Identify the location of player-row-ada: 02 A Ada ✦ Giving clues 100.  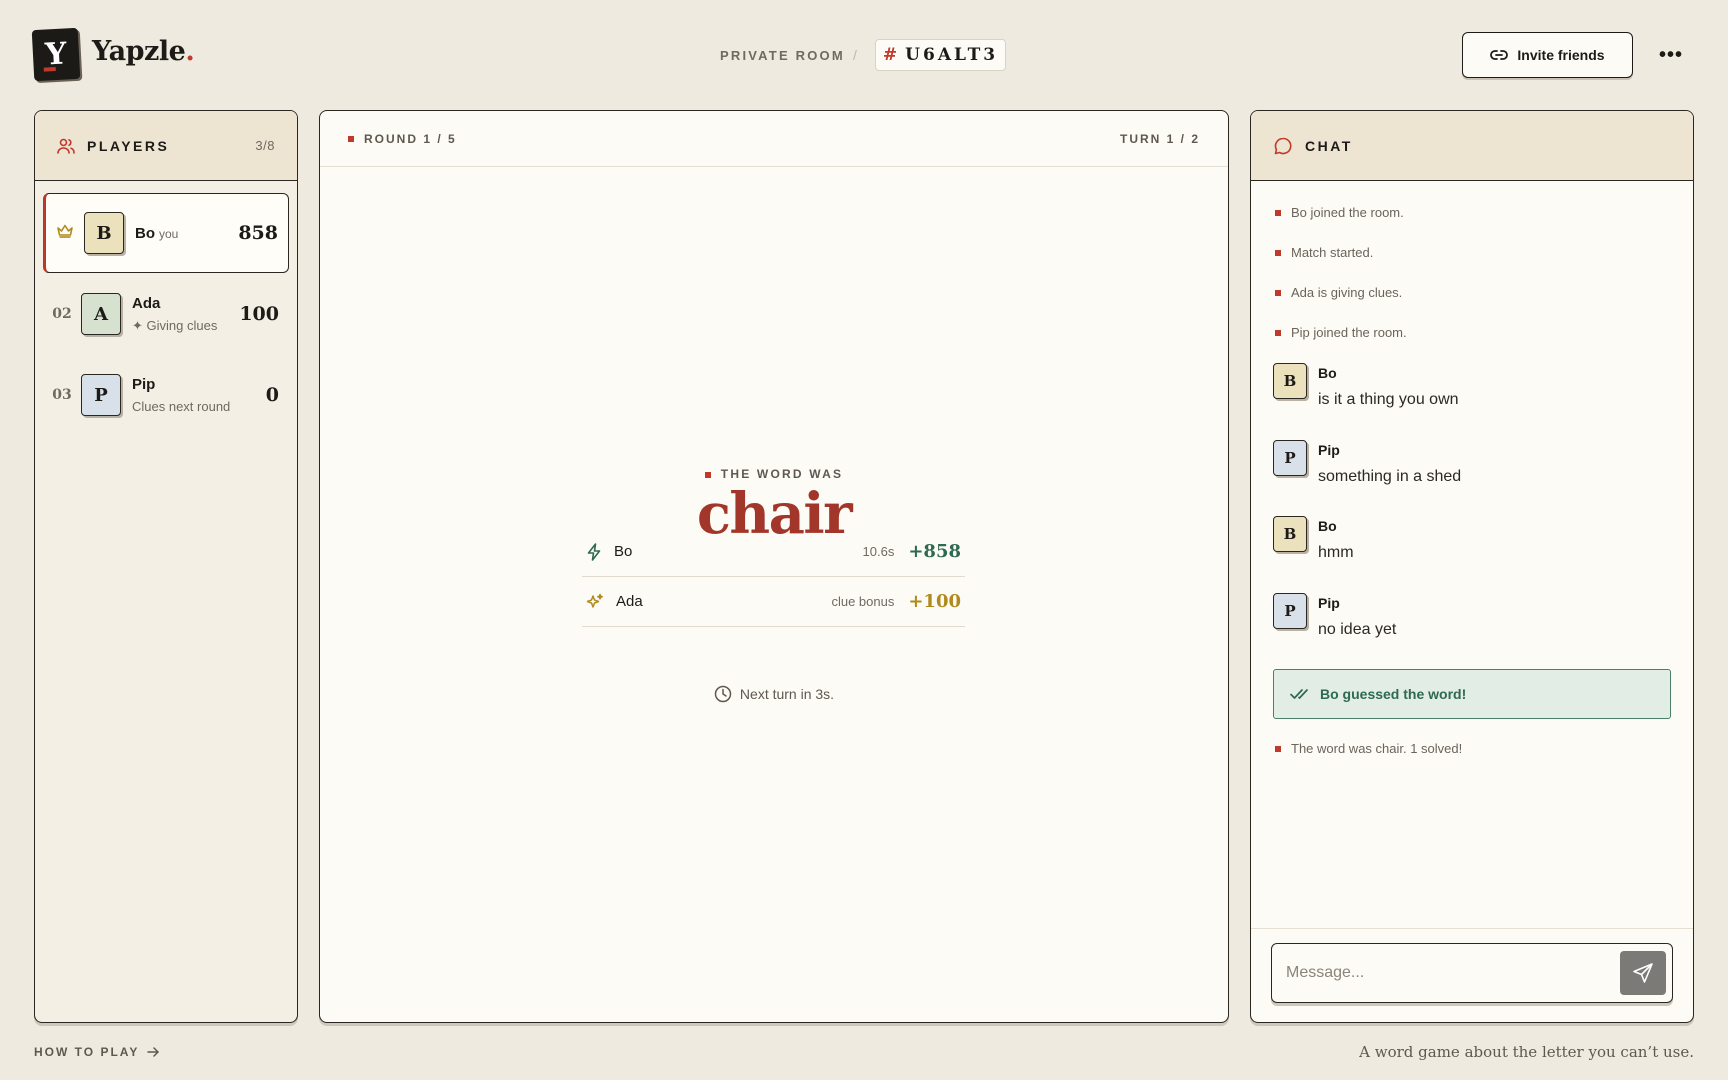
(166, 314).